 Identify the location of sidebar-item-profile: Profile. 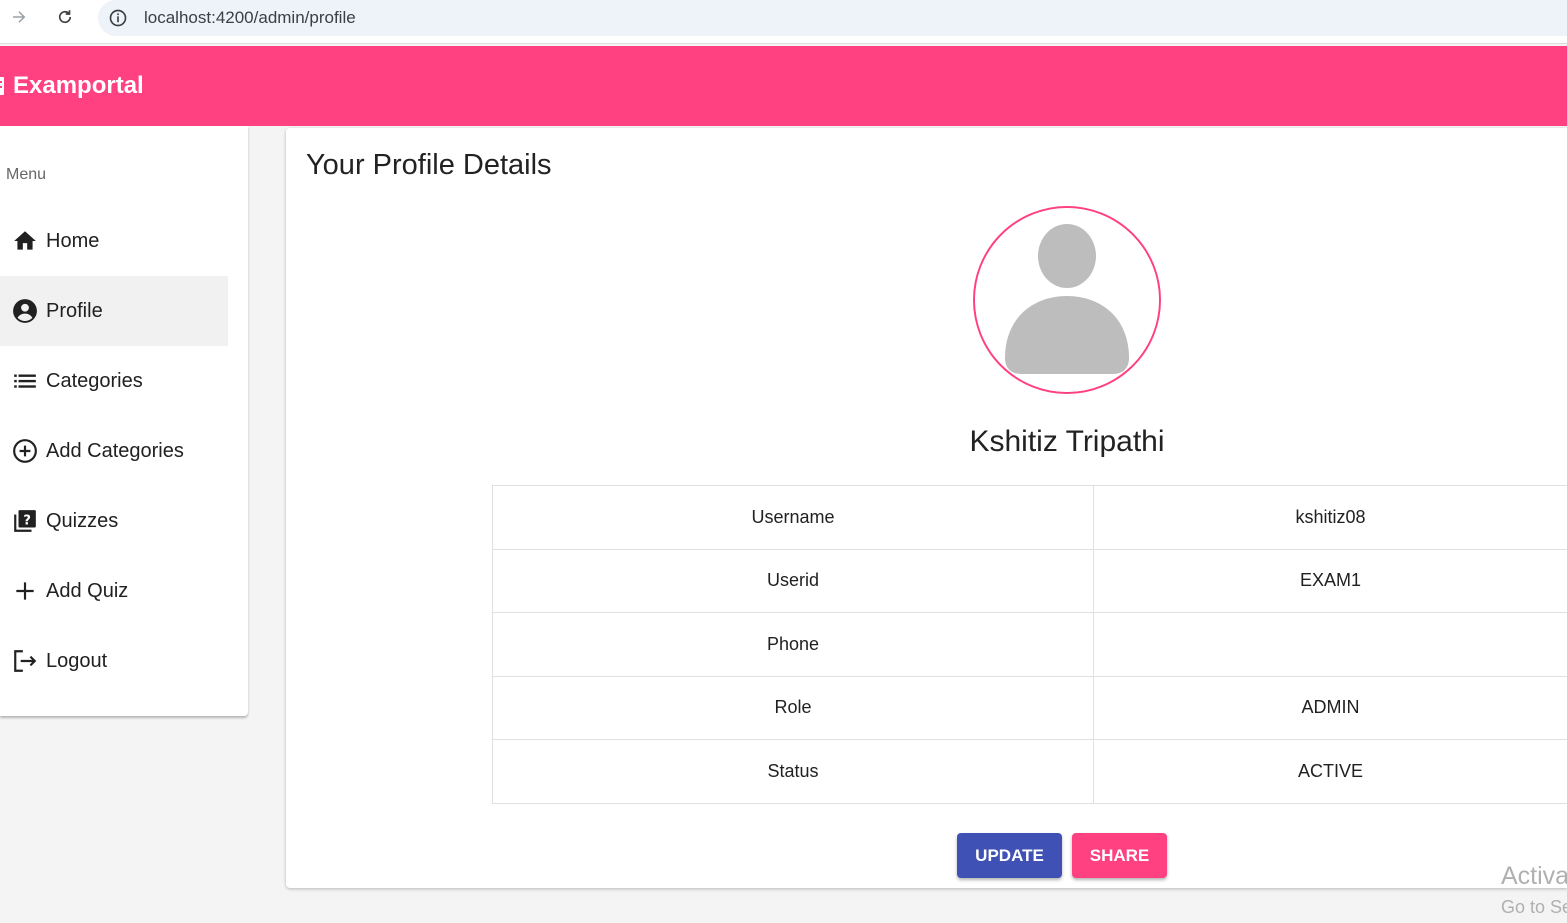
(114, 311).